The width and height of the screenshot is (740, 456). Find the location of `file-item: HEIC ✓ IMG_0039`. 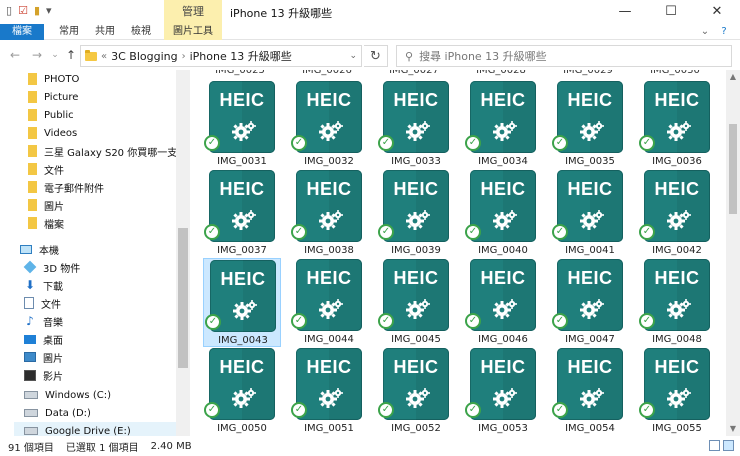

file-item: HEIC ✓ IMG_0039 is located at coordinates (416, 213).